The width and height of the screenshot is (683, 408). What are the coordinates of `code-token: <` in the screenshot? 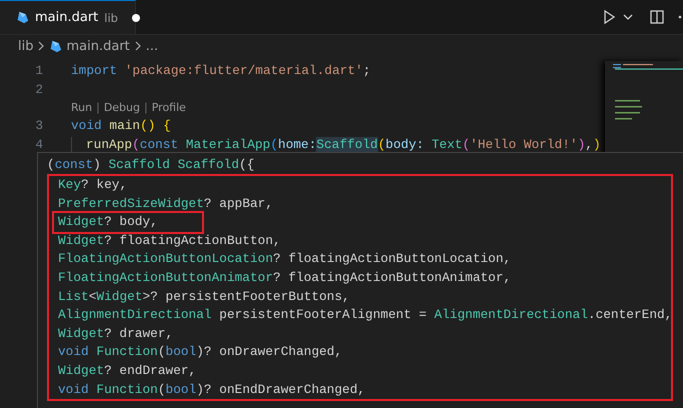 It's located at (92, 296).